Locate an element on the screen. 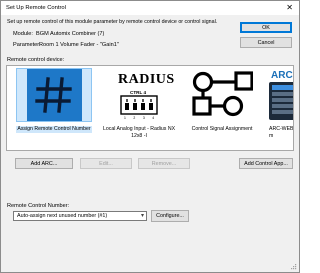 This screenshot has width=320, height=273. close-icon: ✕ is located at coordinates (289, 7).